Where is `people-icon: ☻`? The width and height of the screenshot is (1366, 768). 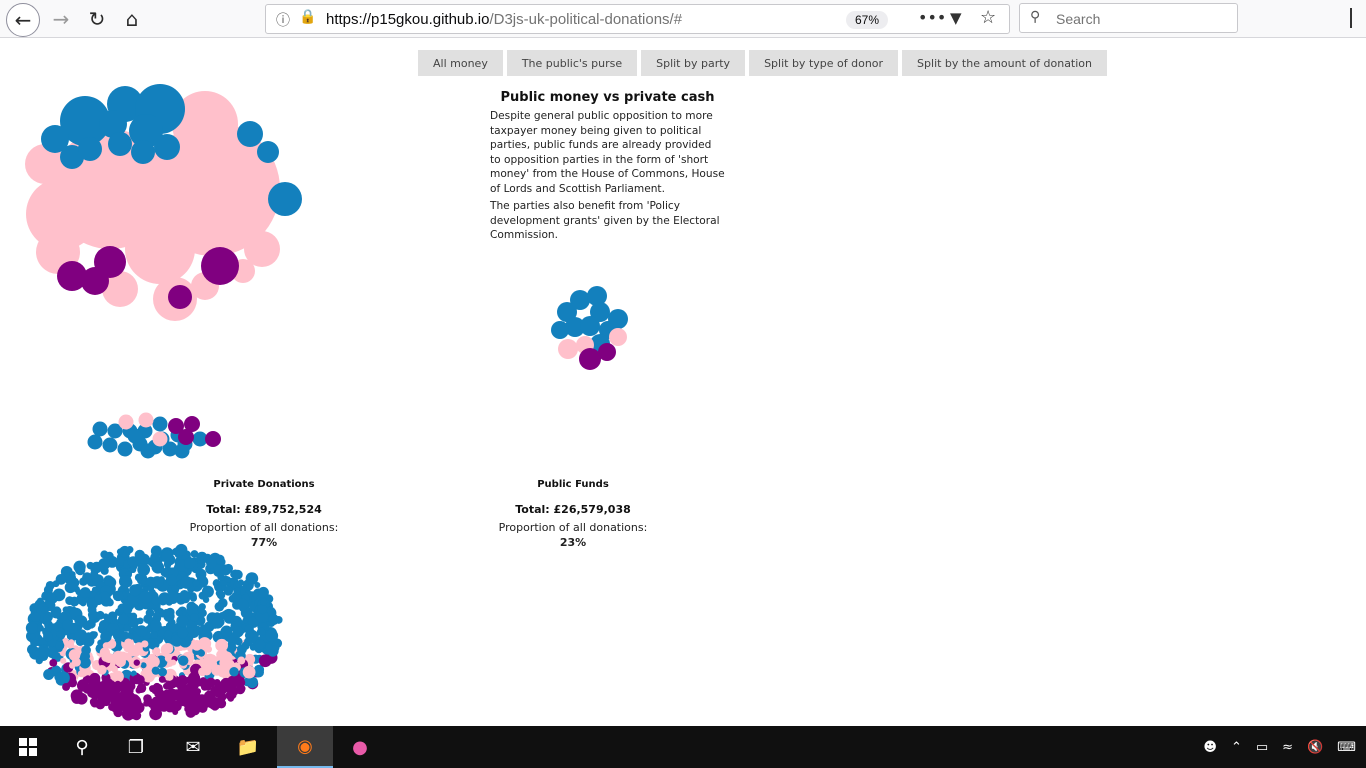
people-icon: ☻ is located at coordinates (1210, 747).